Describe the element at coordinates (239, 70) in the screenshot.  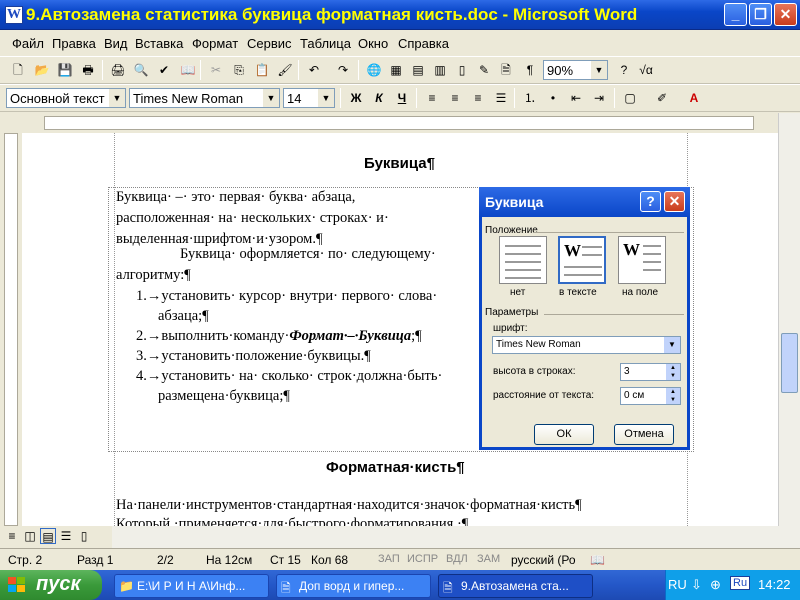
I see `copy-icon: ⎘` at that location.